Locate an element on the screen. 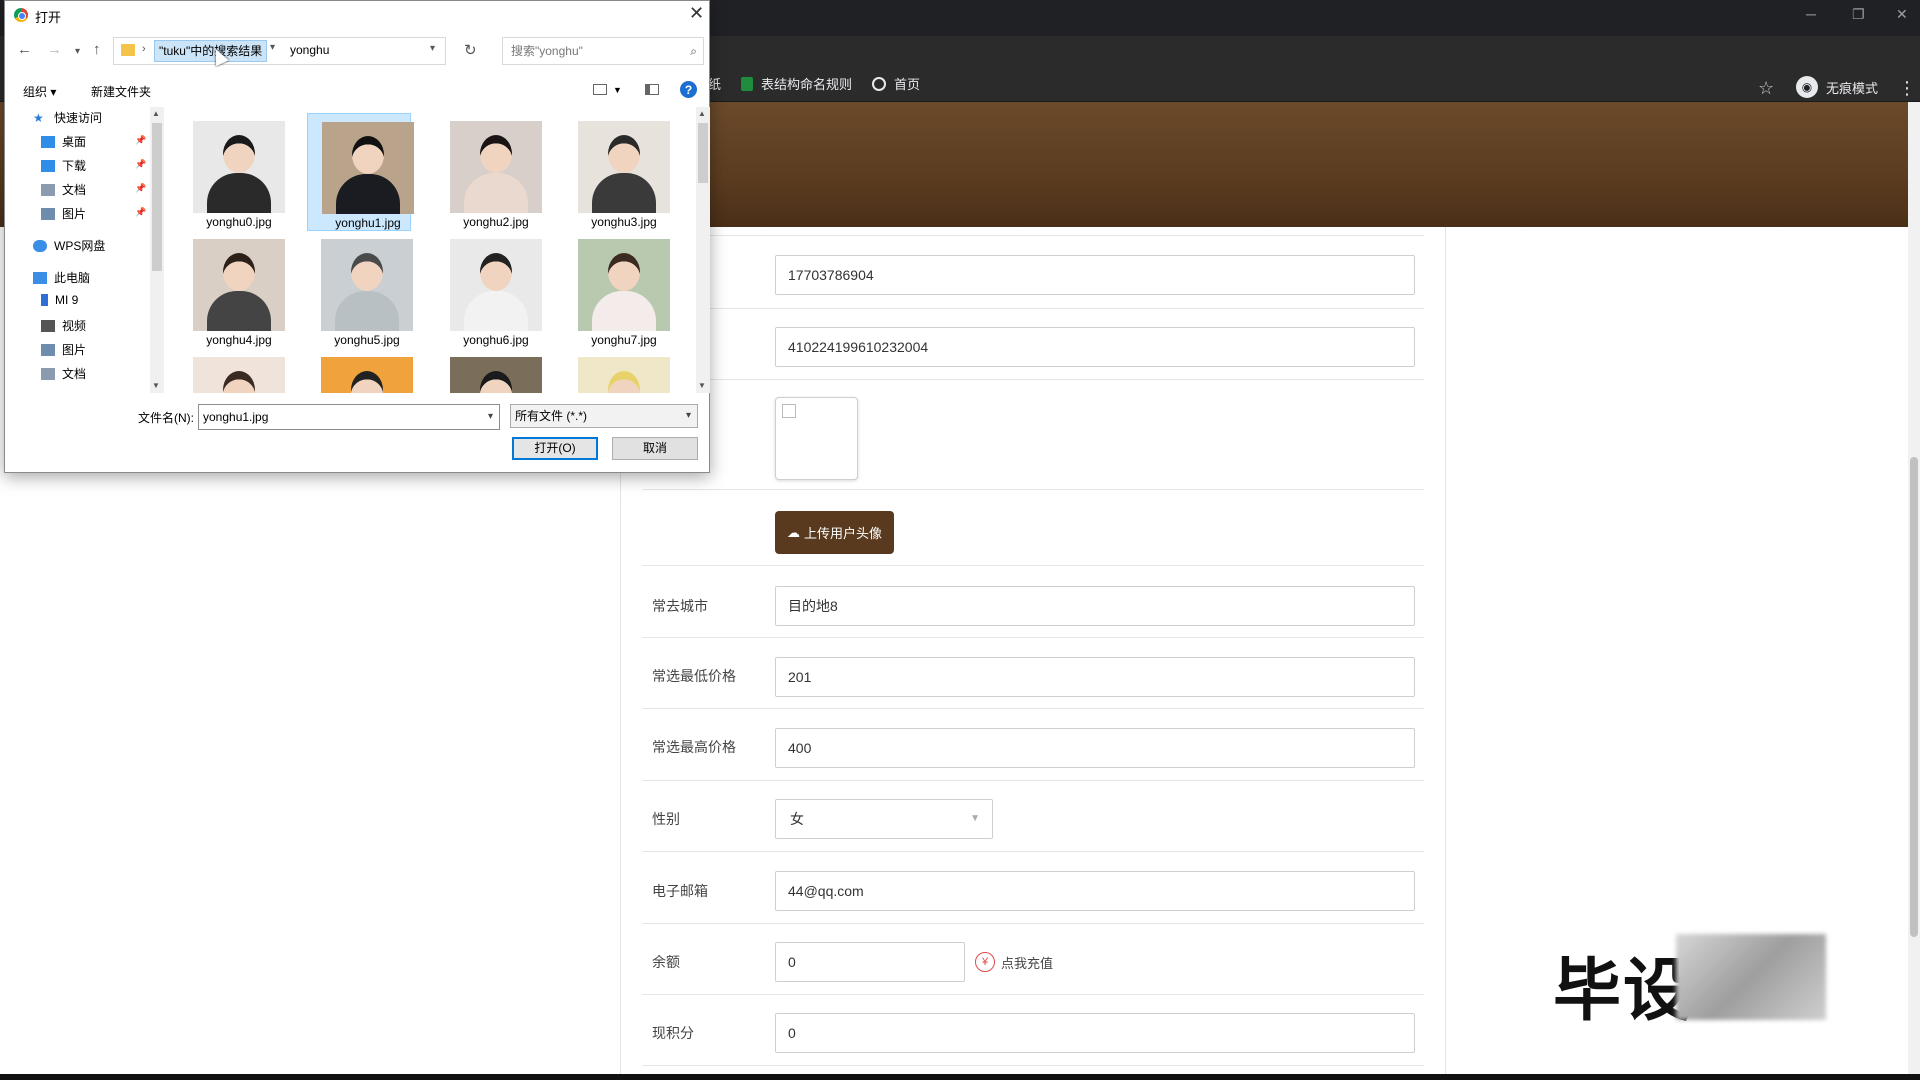 This screenshot has height=1080, width=1920. filename-input: yonghu1.jpg ▾ is located at coordinates (349, 417).